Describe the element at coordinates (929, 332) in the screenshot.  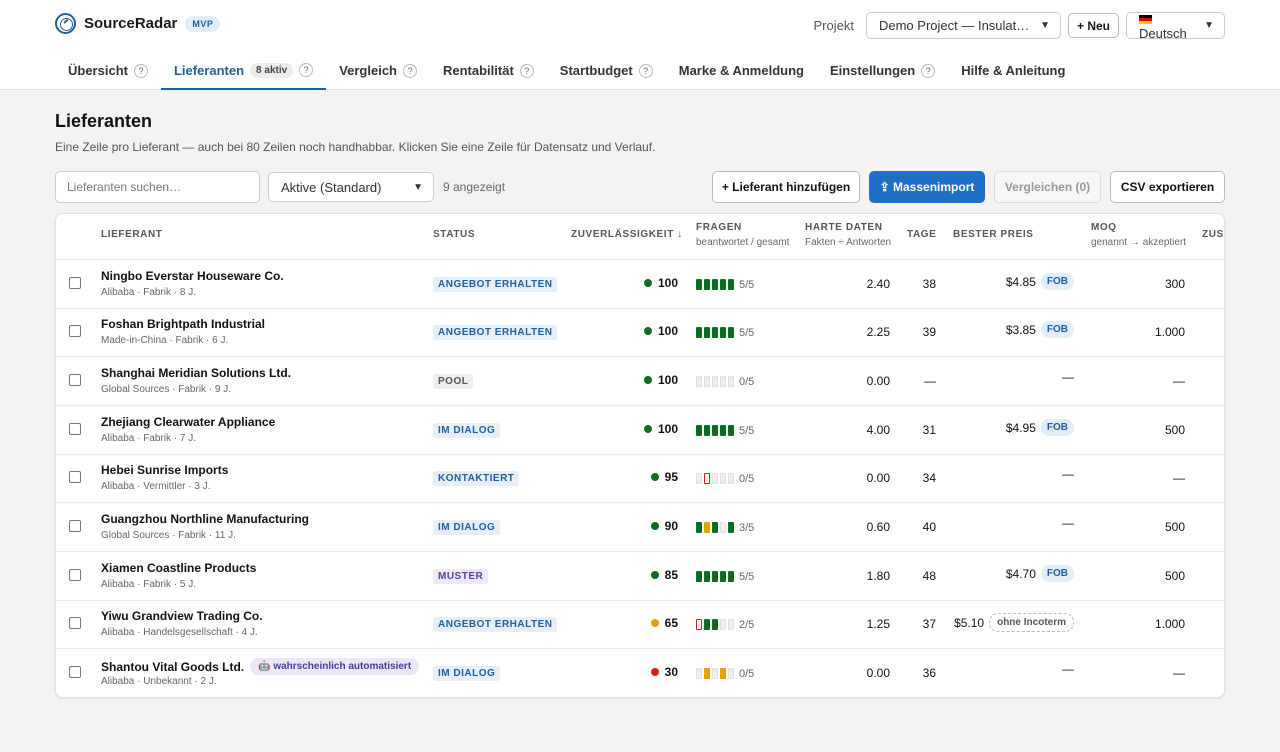
I see `days-value: 39` at that location.